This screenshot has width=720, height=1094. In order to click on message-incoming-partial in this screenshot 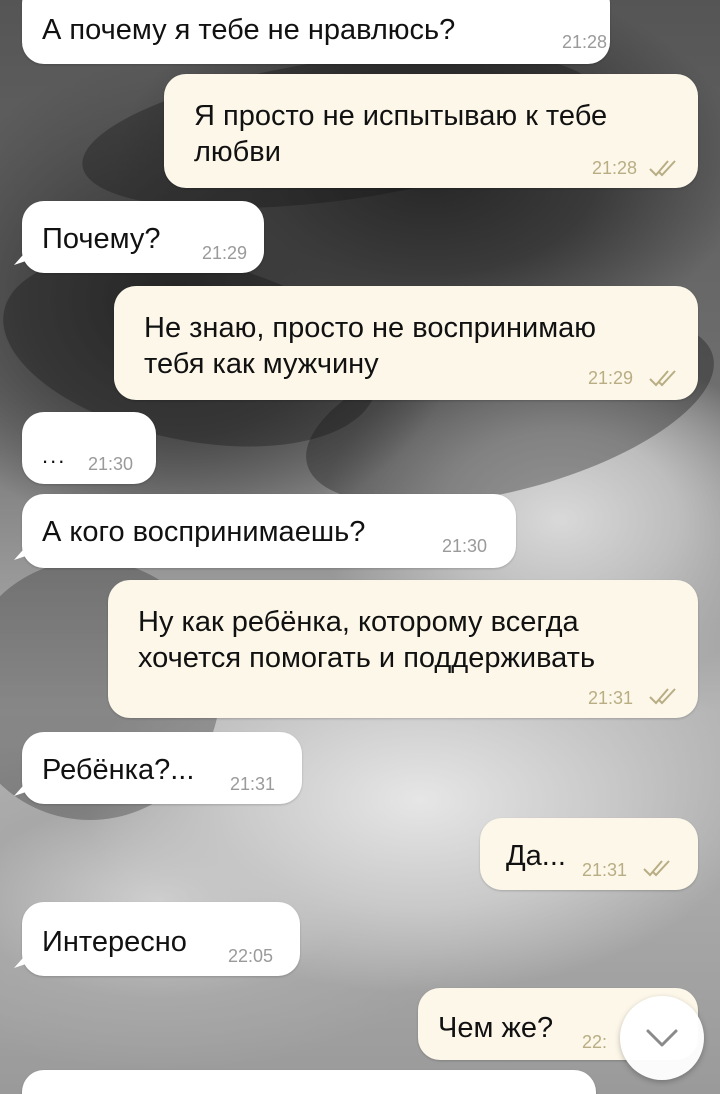, I will do `click(309, 1082)`.